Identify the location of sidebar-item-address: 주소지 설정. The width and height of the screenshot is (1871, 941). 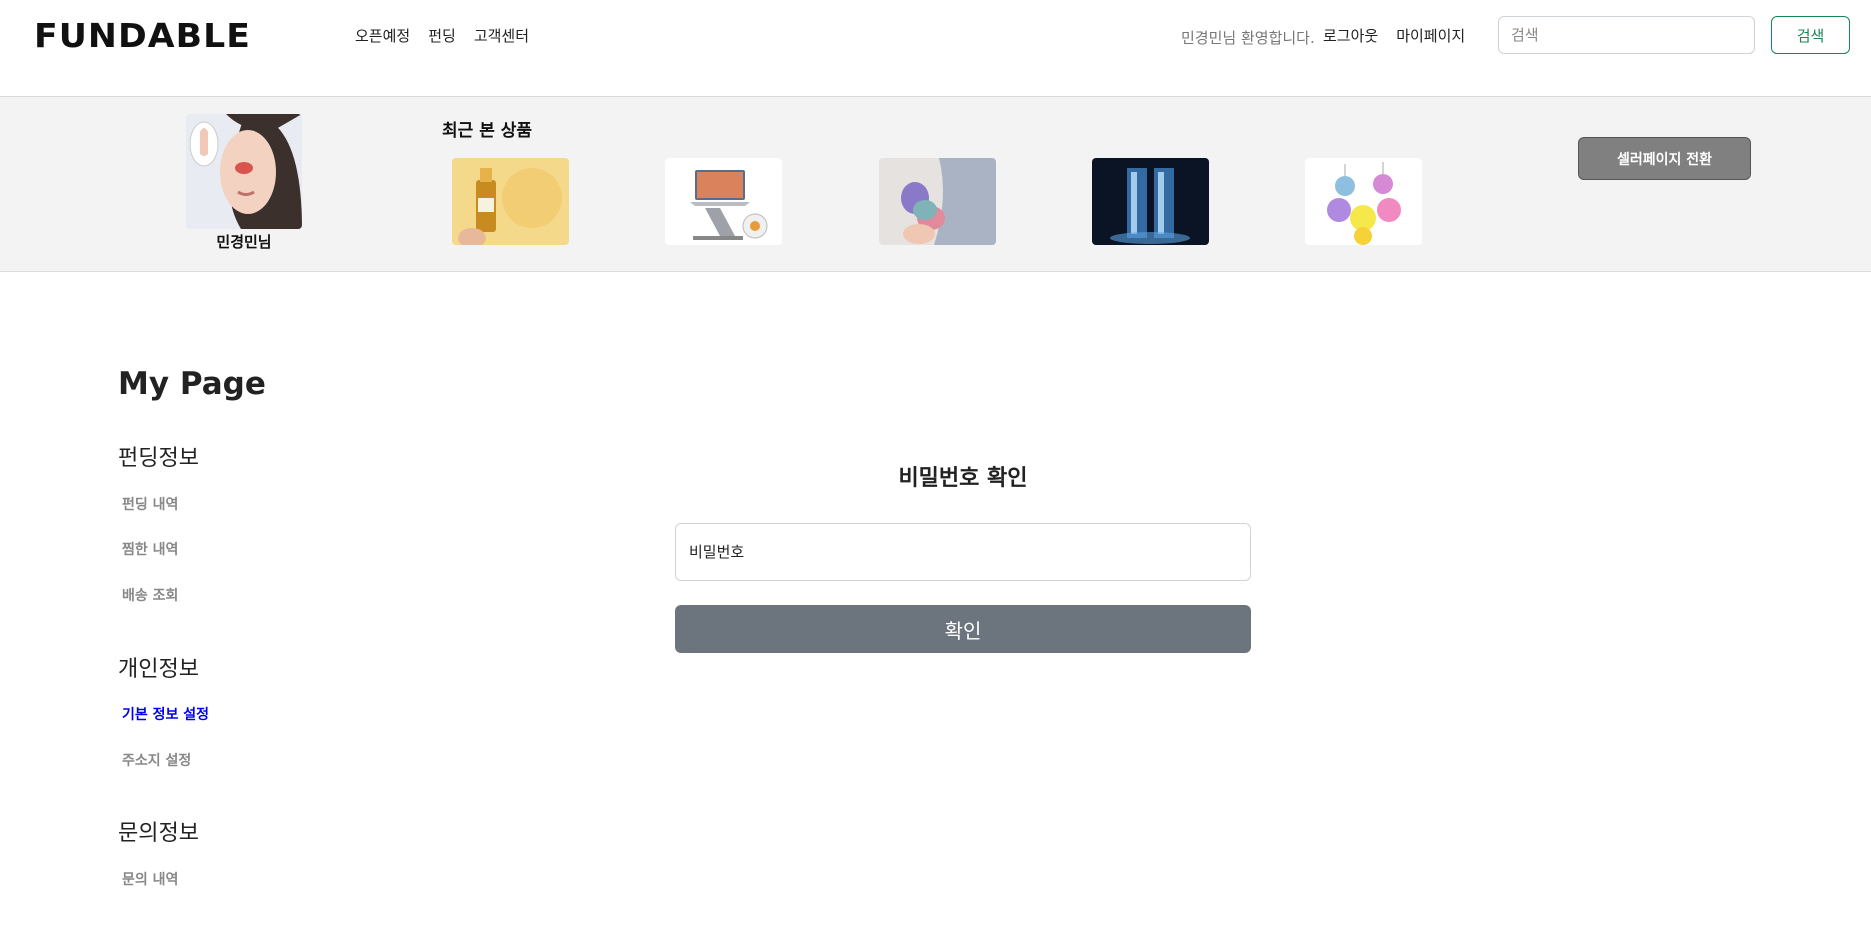
(156, 760).